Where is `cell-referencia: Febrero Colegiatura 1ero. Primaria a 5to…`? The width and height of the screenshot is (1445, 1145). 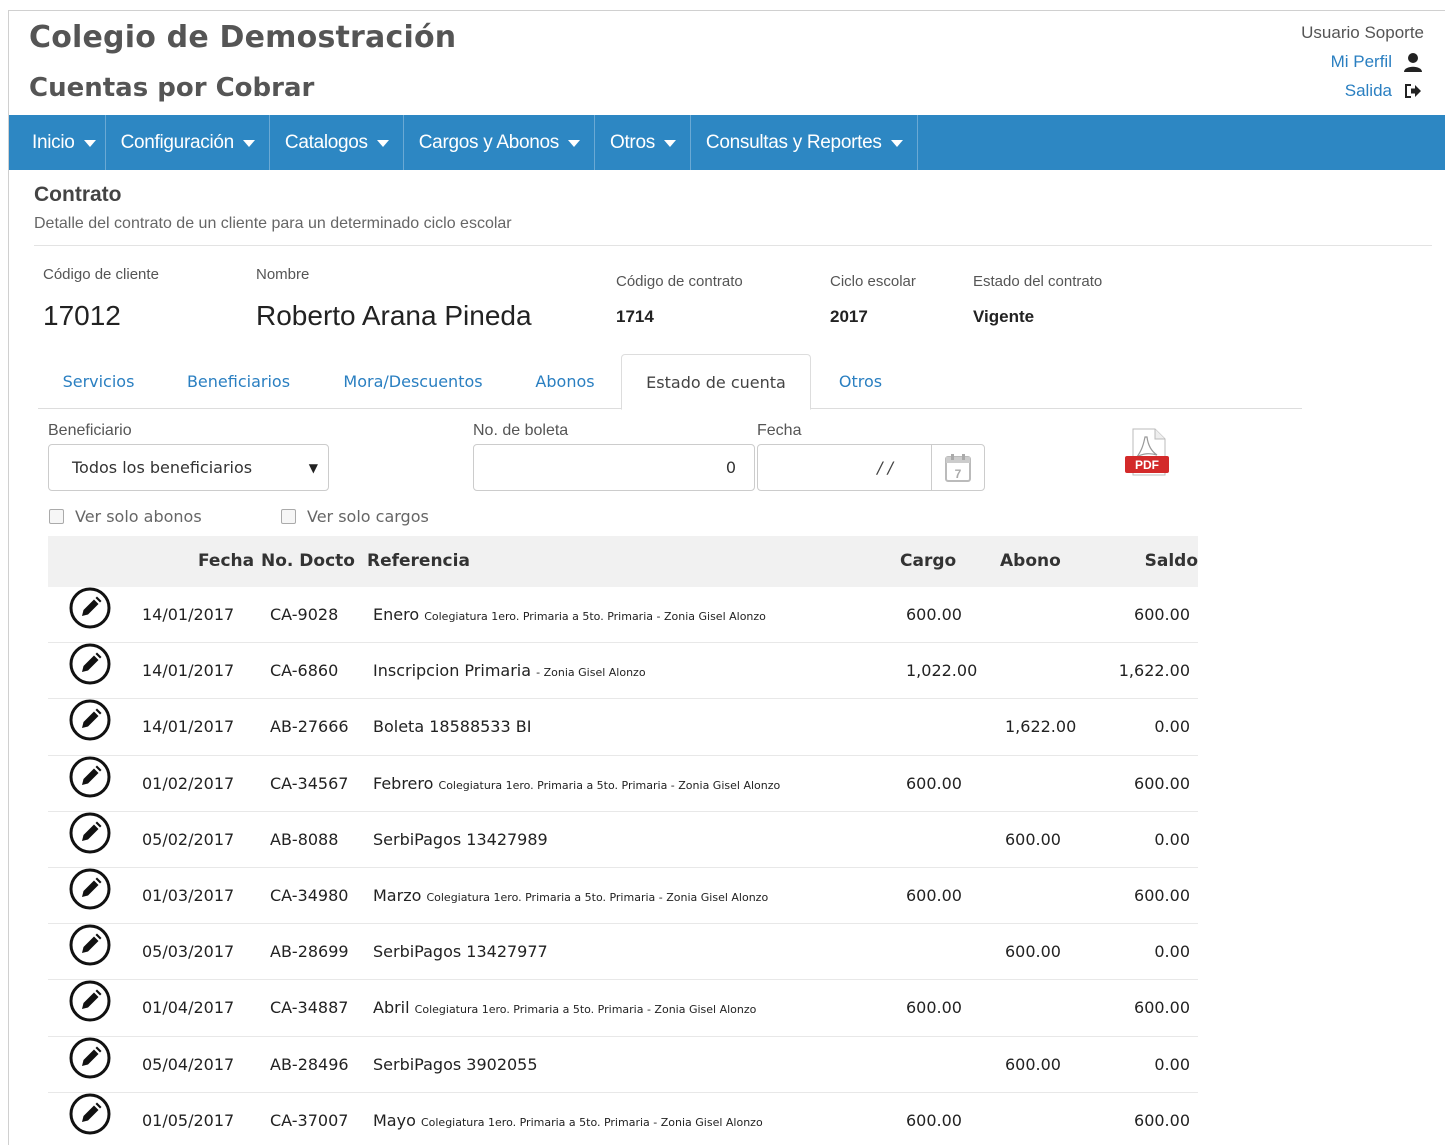
cell-referencia: Febrero Colegiatura 1ero. Primaria a 5to… is located at coordinates (576, 784).